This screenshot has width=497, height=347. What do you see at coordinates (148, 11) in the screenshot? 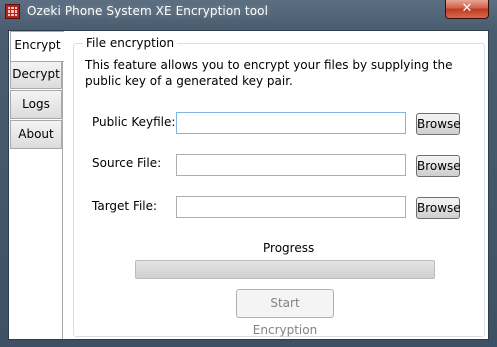
I see `window-title: Ozeki Phone System XE Encryption tool` at bounding box center [148, 11].